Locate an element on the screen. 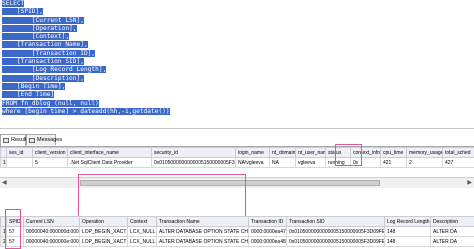 The width and height of the screenshot is (474, 249). table-cell: 00000040:000000d:0001 is located at coordinates (52, 232).